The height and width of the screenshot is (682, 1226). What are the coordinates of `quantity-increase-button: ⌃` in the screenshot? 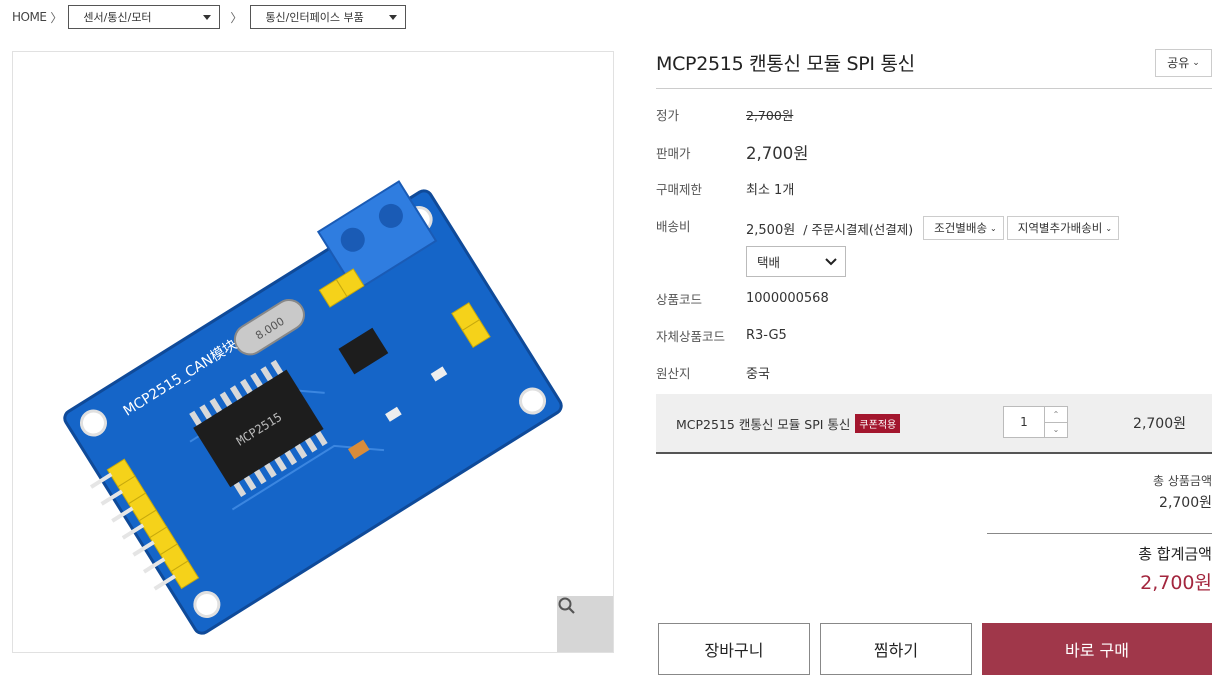 It's located at (1056, 415).